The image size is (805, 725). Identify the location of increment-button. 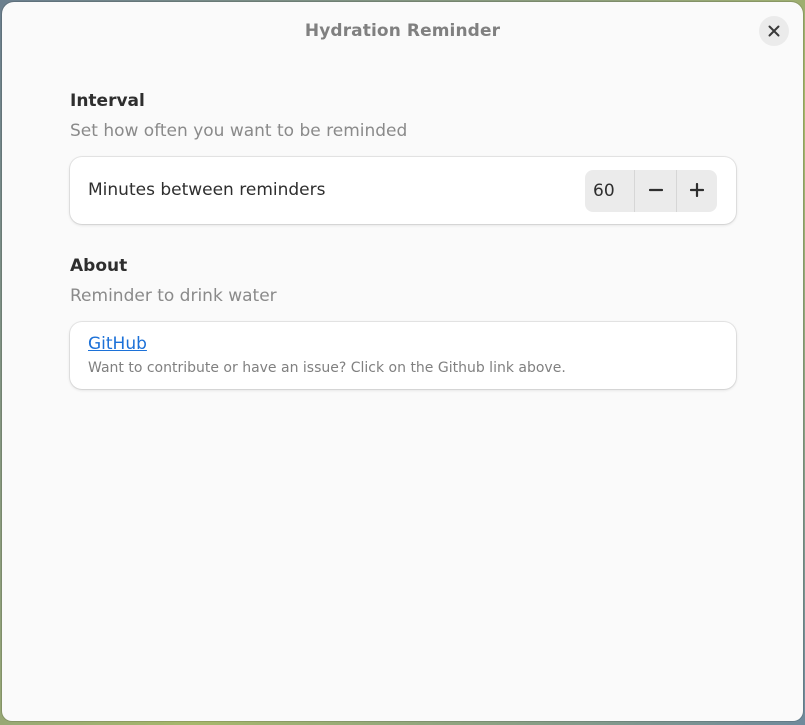
(696, 191).